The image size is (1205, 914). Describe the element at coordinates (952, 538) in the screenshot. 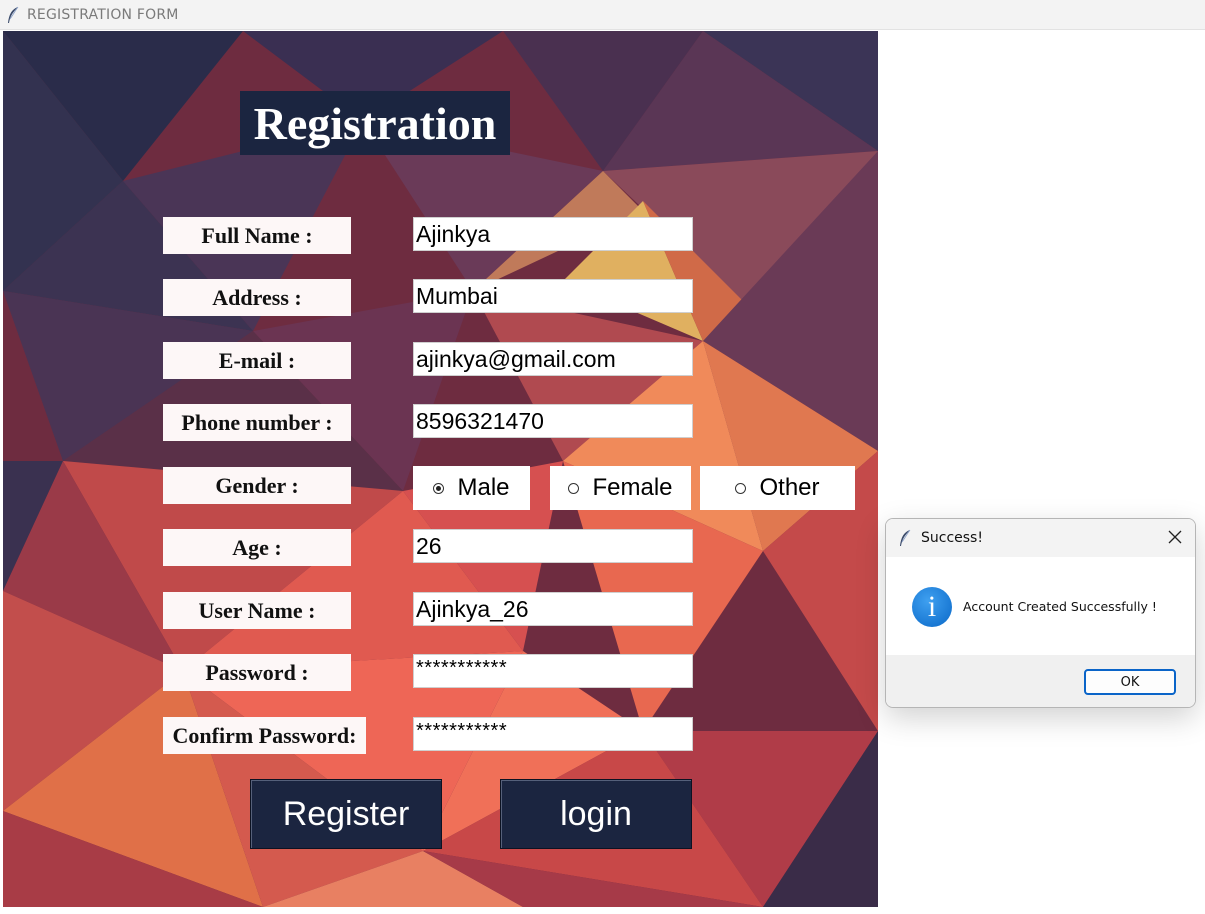

I see `dialog-title: Success!` at that location.